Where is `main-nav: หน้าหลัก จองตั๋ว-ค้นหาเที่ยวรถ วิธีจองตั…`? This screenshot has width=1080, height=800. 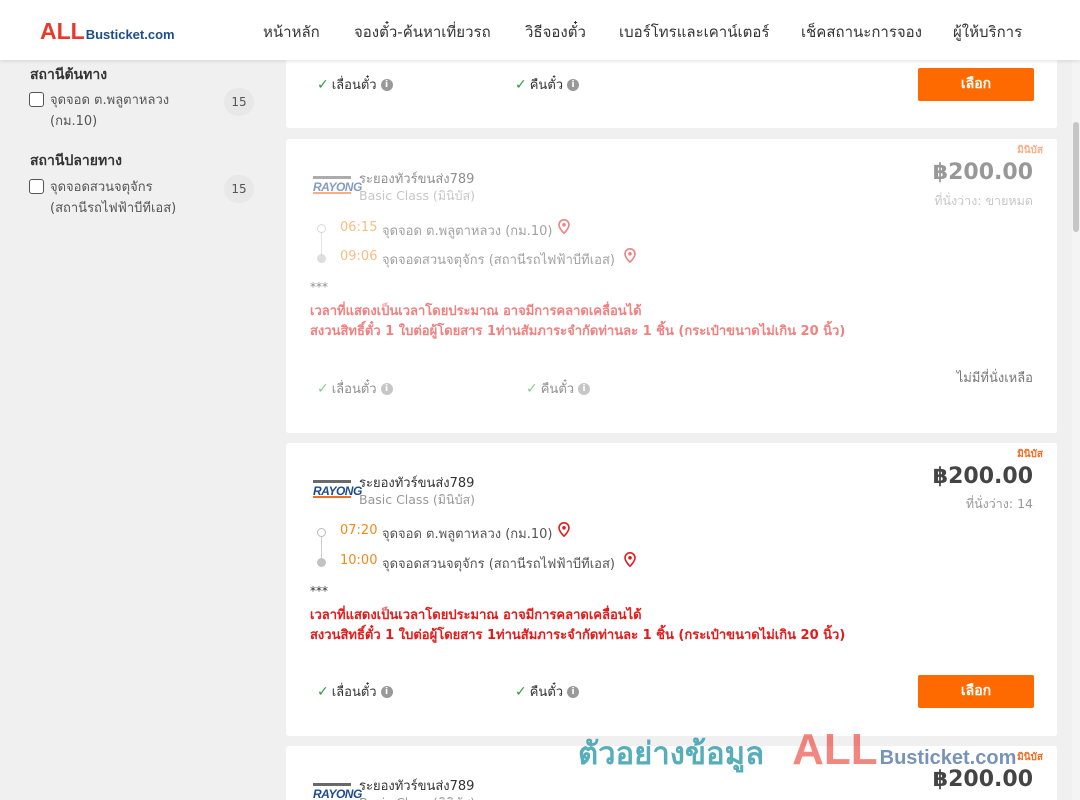 main-nav: หน้าหลัก จองตั๋ว-ค้นหาเที่ยวรถ วิธีจองตั… is located at coordinates (540, 31).